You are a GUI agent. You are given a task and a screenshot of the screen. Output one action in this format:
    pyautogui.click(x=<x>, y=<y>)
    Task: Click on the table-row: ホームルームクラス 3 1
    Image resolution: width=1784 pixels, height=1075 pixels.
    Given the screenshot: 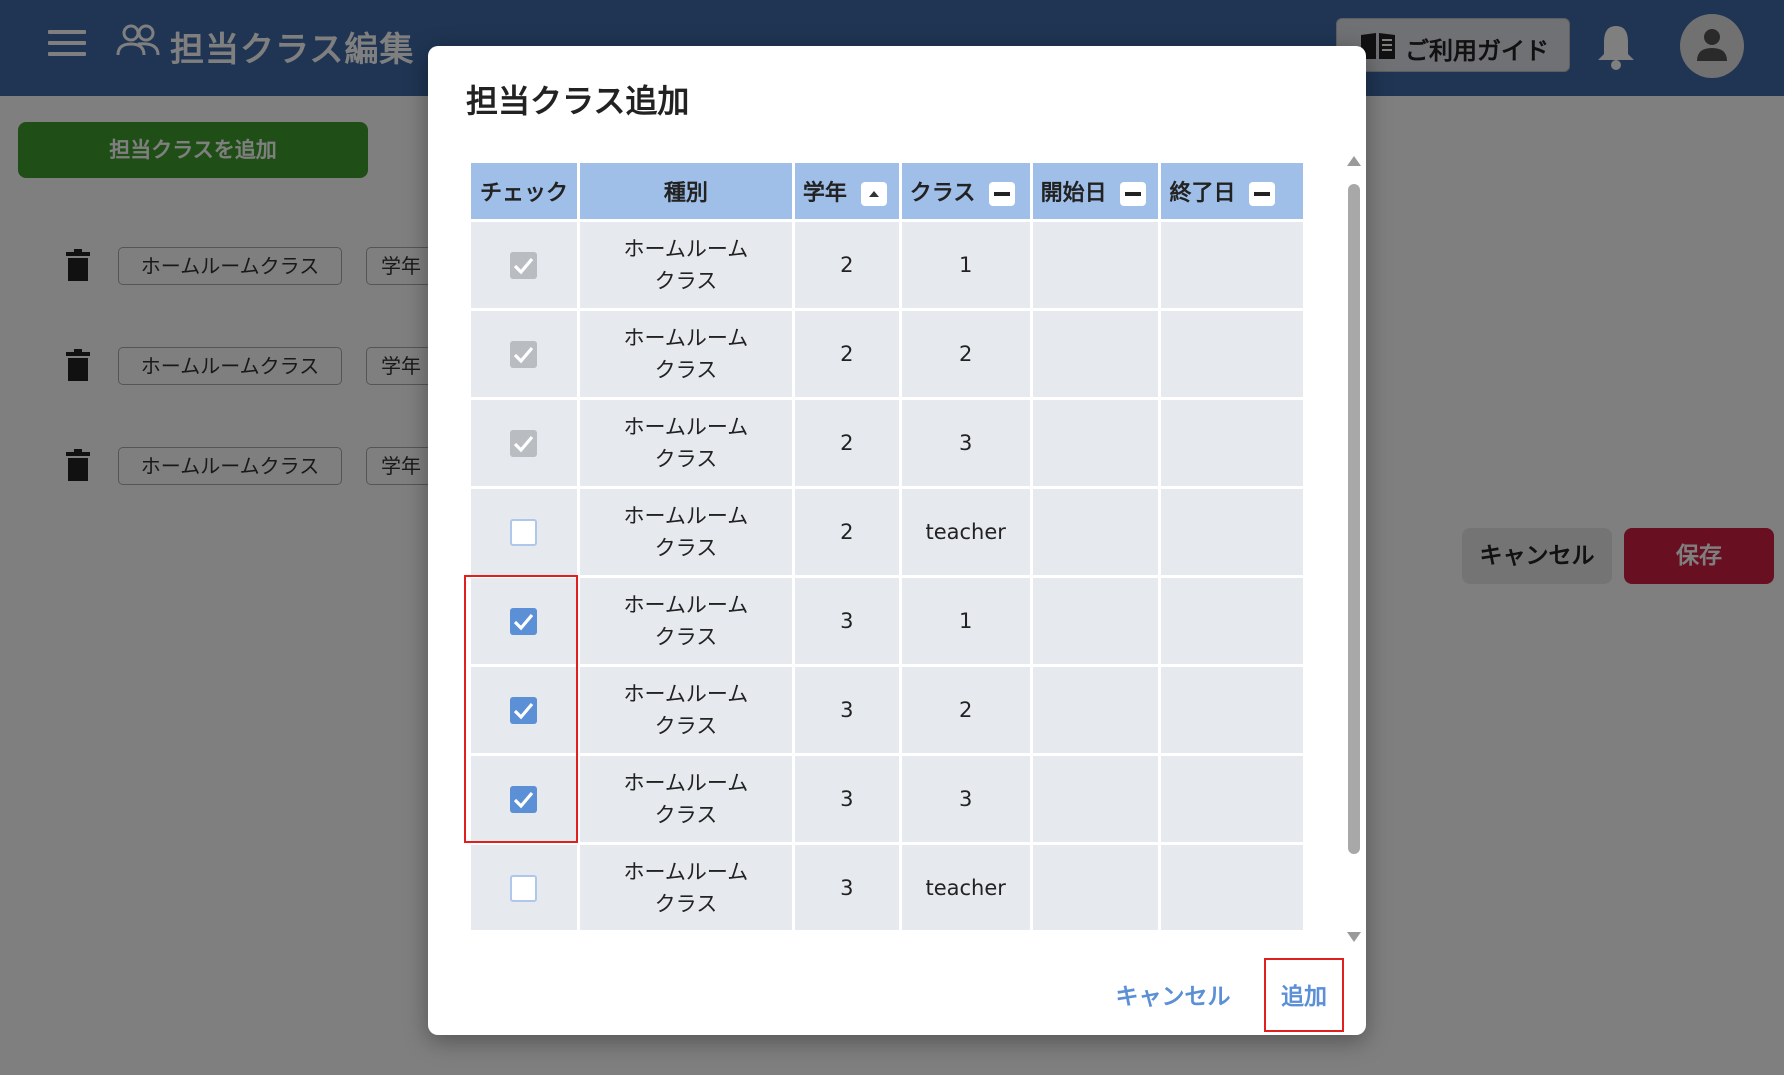 What is the action you would take?
    pyautogui.click(x=887, y=621)
    